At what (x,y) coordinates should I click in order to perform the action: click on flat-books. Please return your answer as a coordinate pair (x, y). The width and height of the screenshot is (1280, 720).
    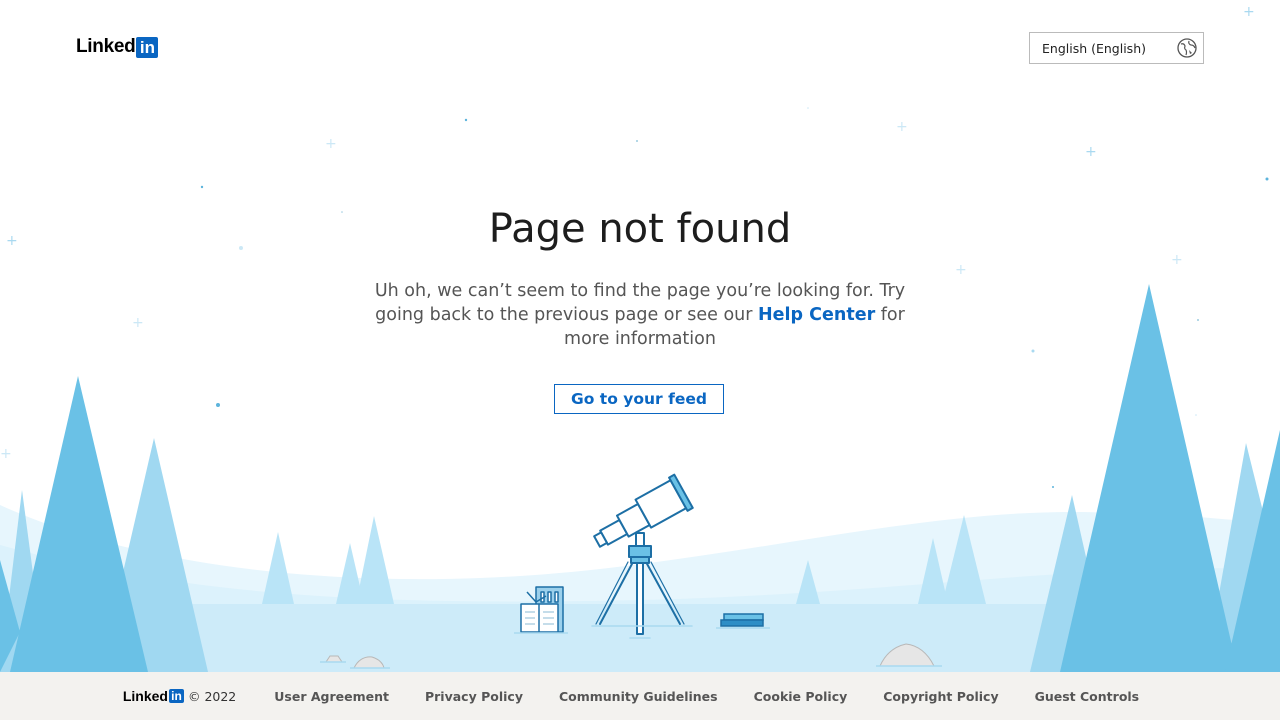
    Looking at the image, I should click on (743, 621).